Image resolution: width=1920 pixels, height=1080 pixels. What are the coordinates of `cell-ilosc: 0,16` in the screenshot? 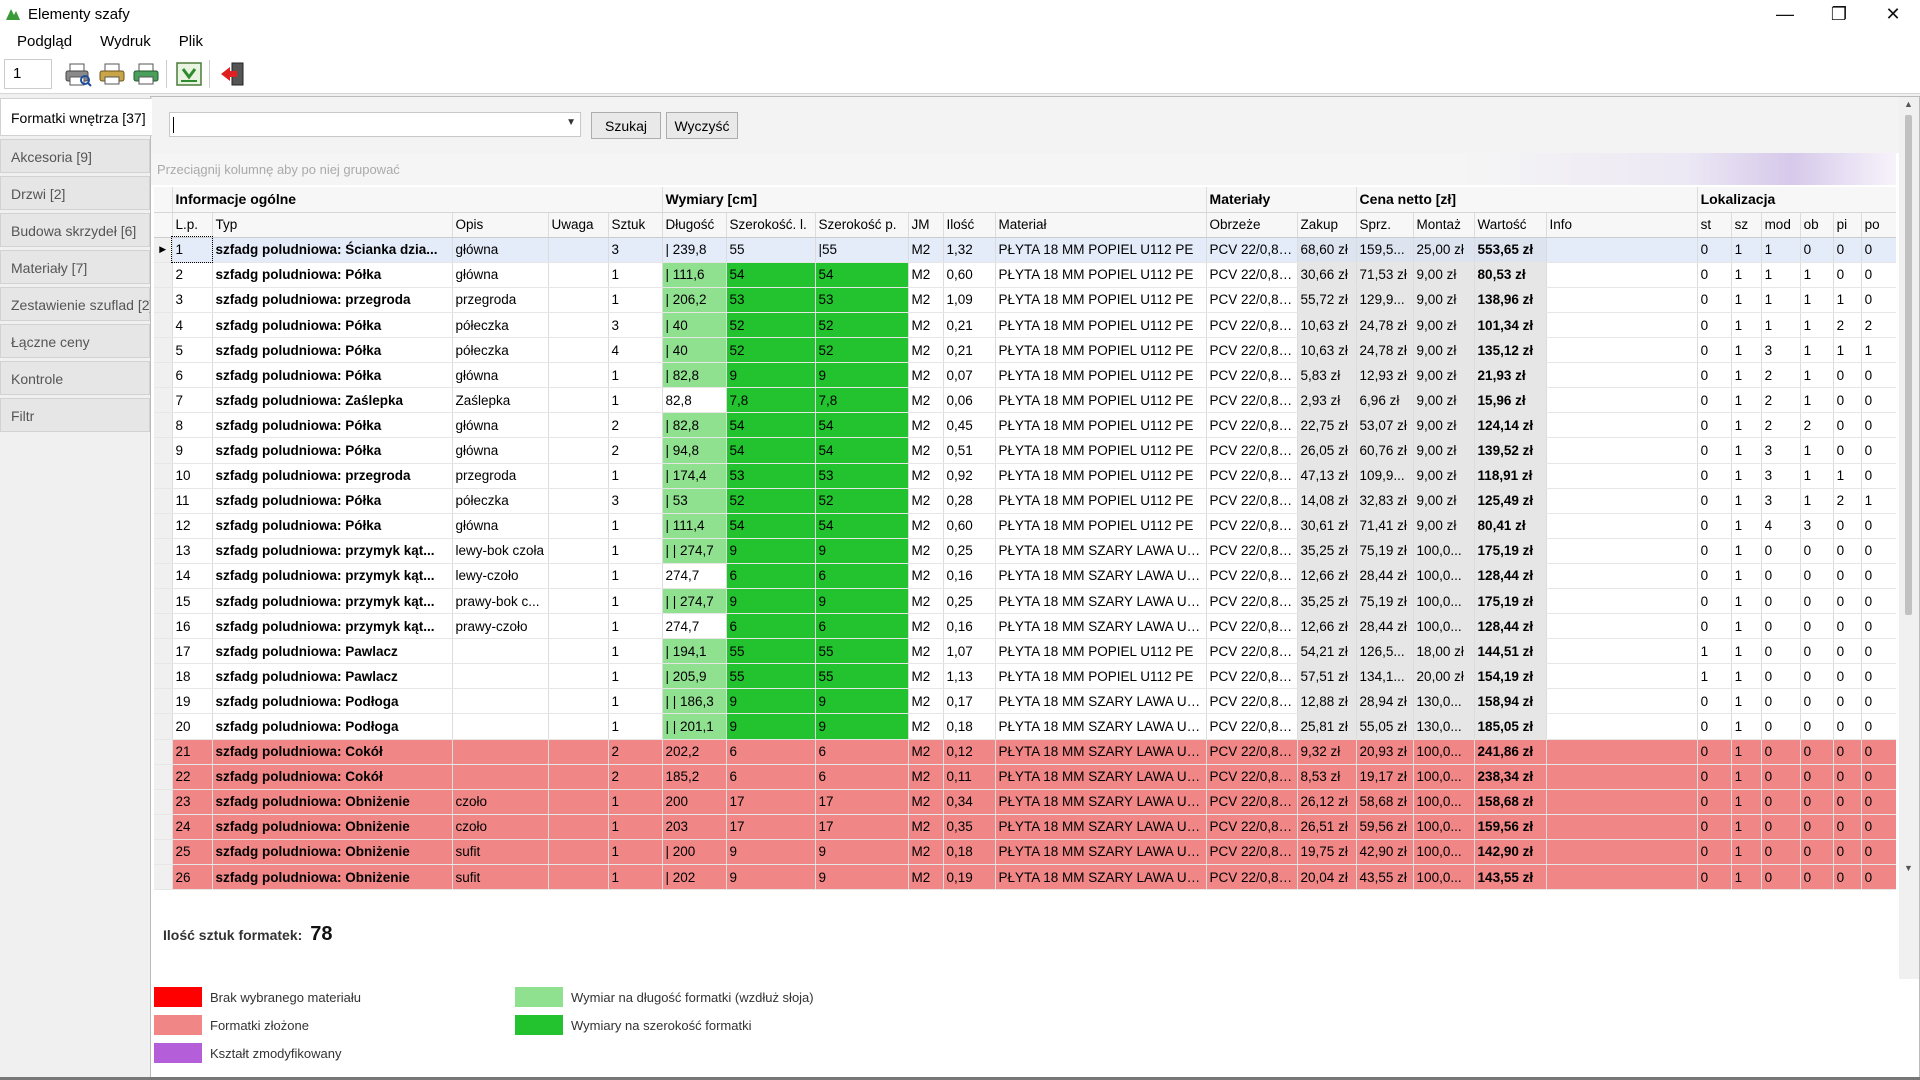 It's located at (969, 626).